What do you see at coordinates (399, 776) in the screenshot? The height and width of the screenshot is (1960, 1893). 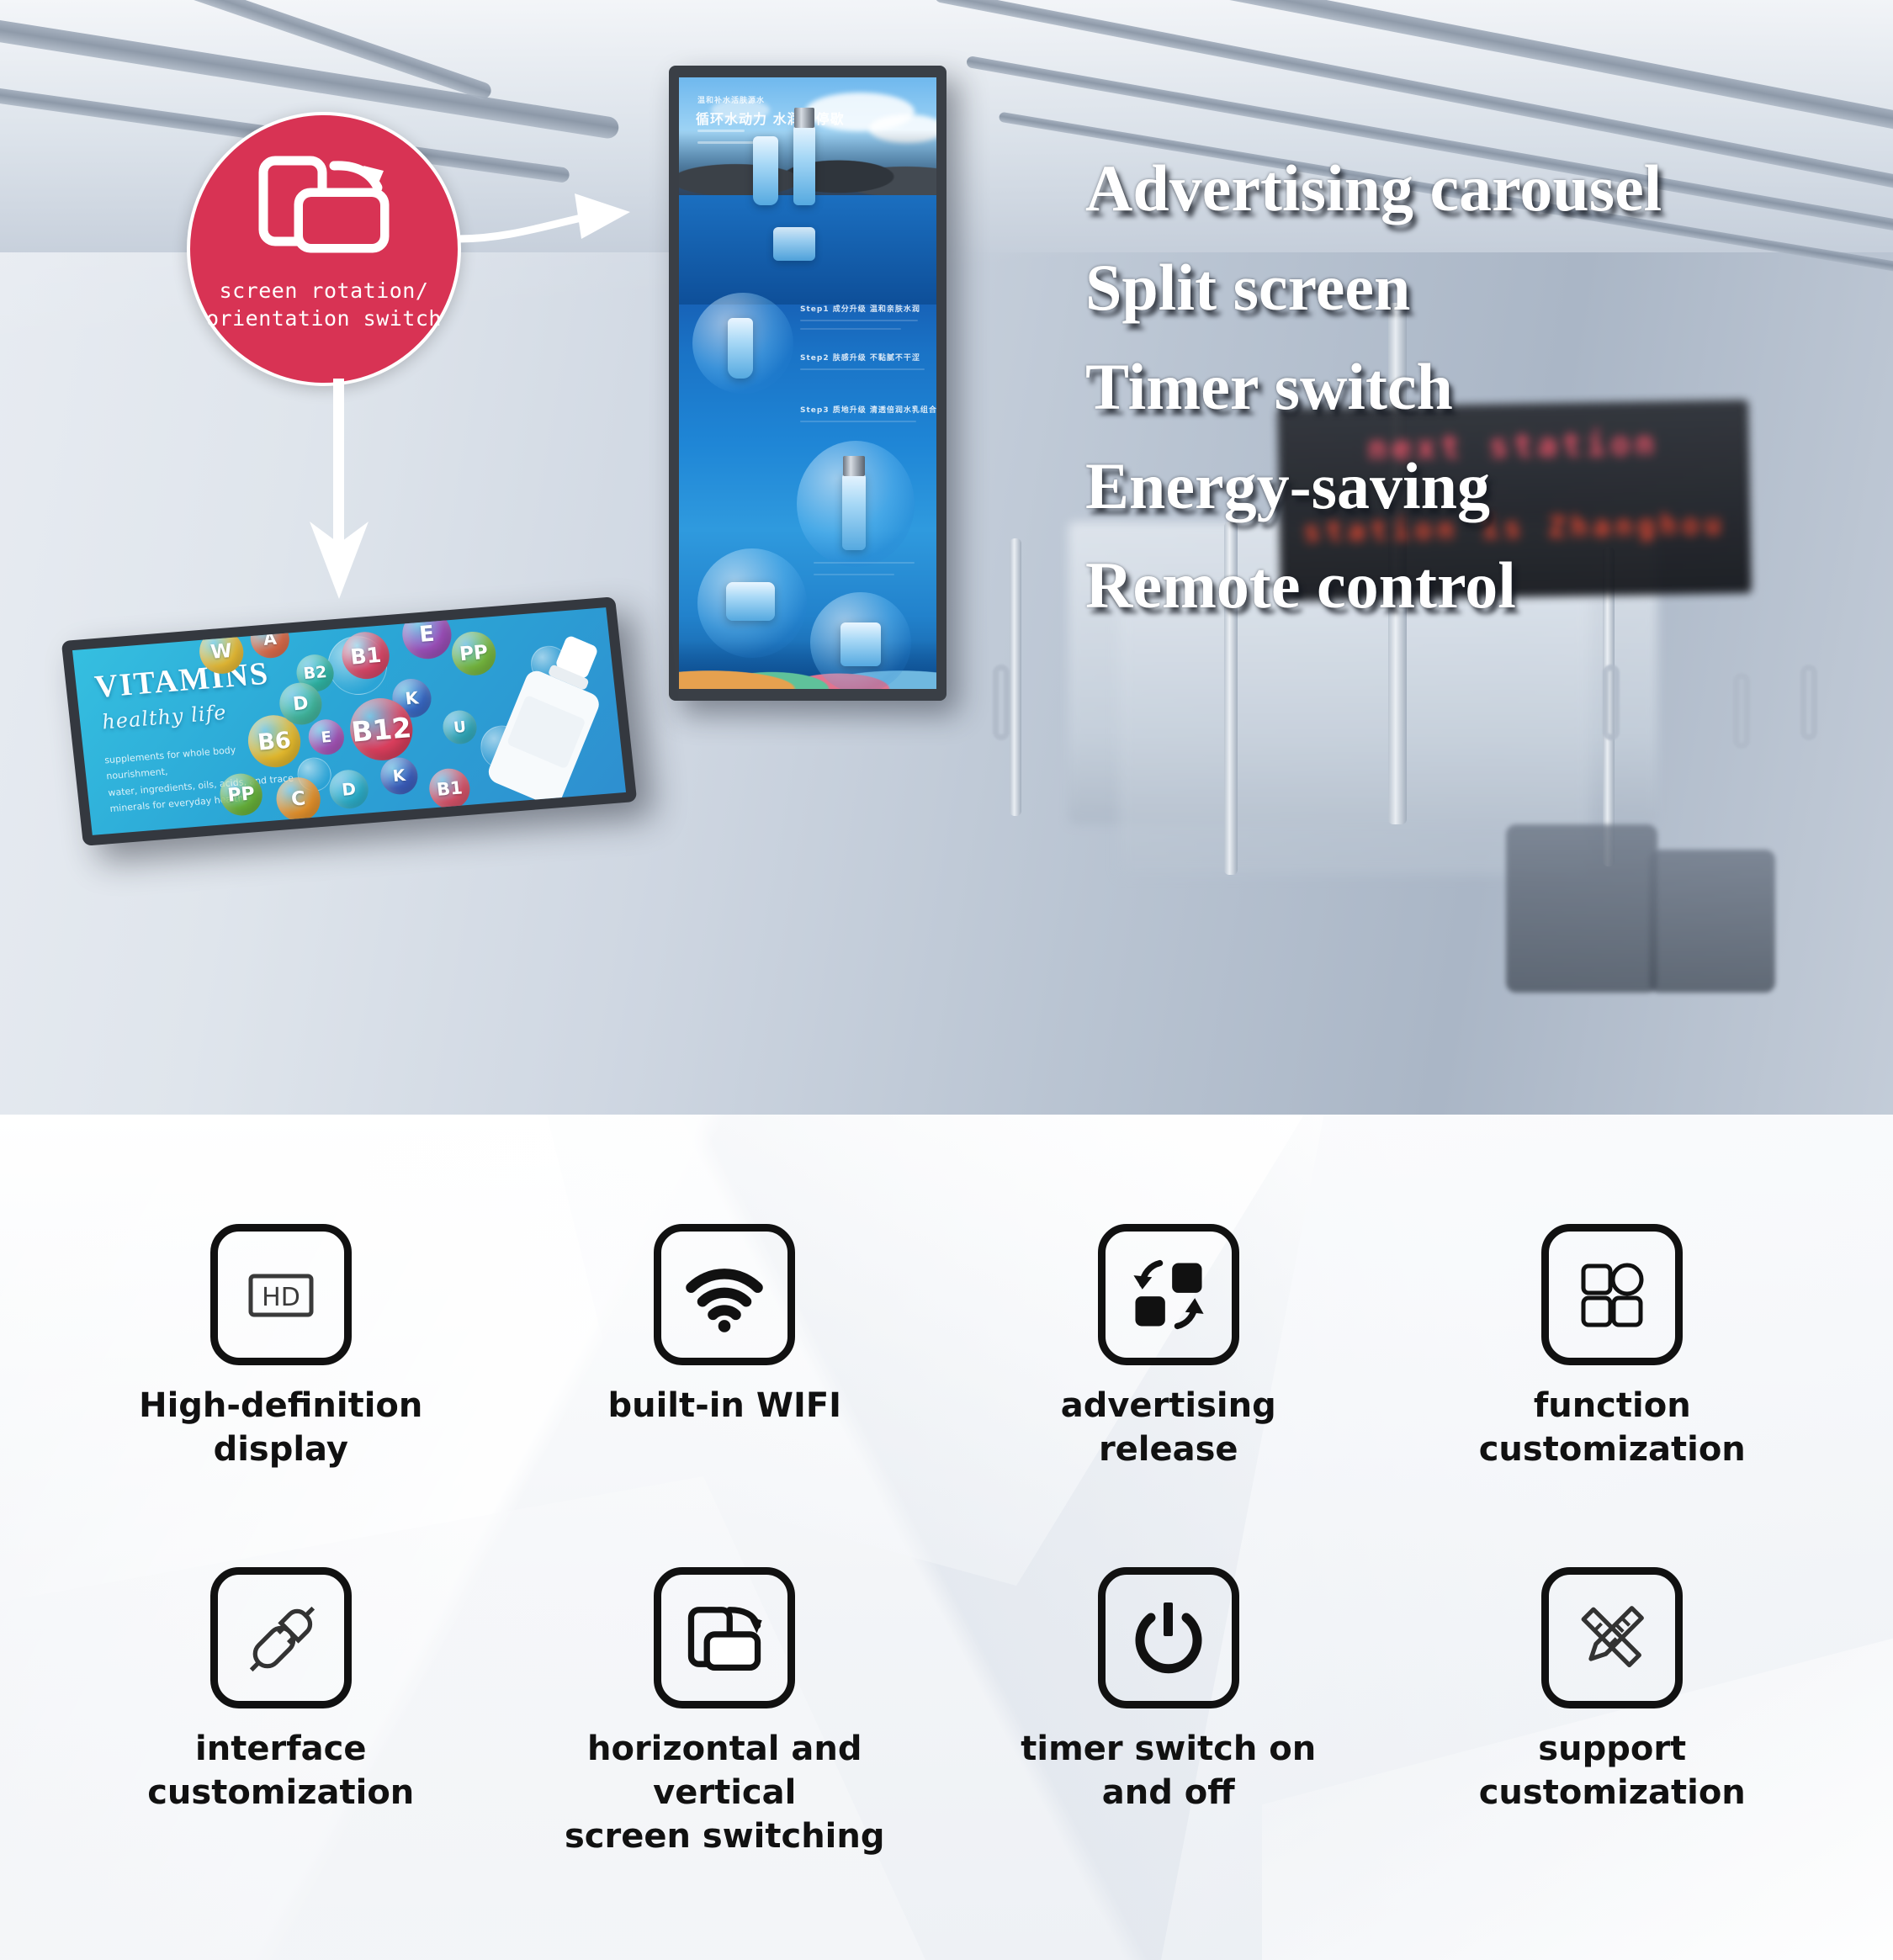 I see `vitamin-pill: K` at bounding box center [399, 776].